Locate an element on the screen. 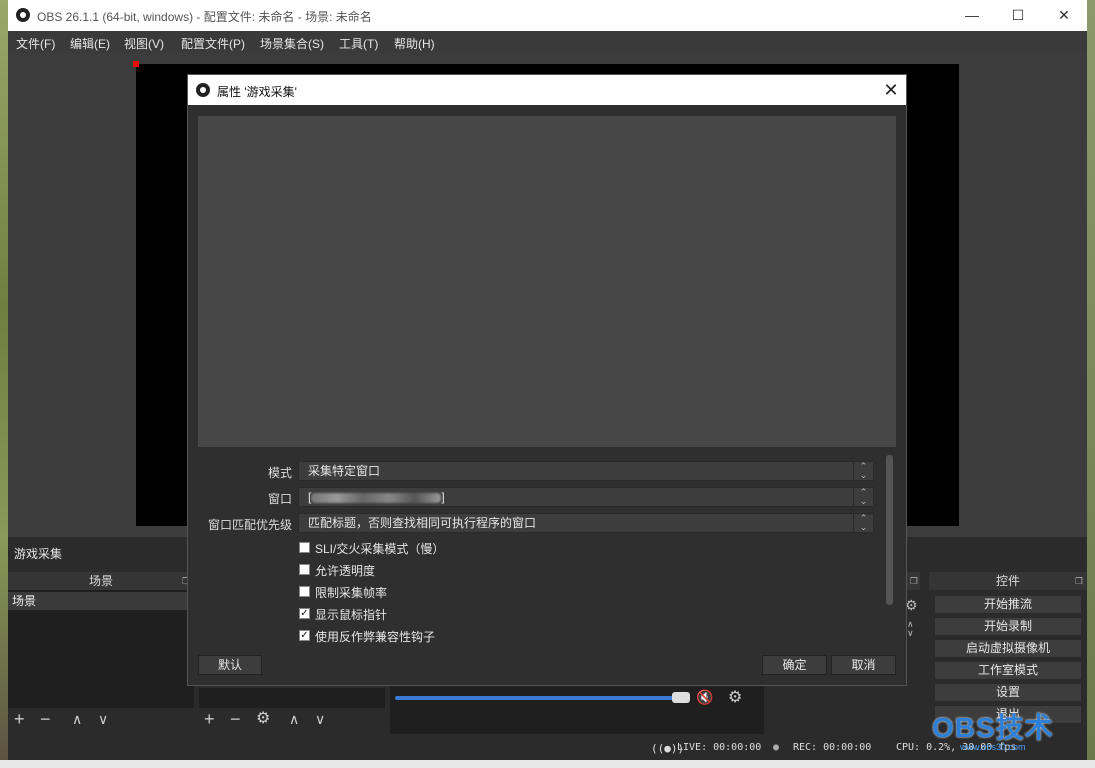  dialog-scrollbar is located at coordinates (889, 530).